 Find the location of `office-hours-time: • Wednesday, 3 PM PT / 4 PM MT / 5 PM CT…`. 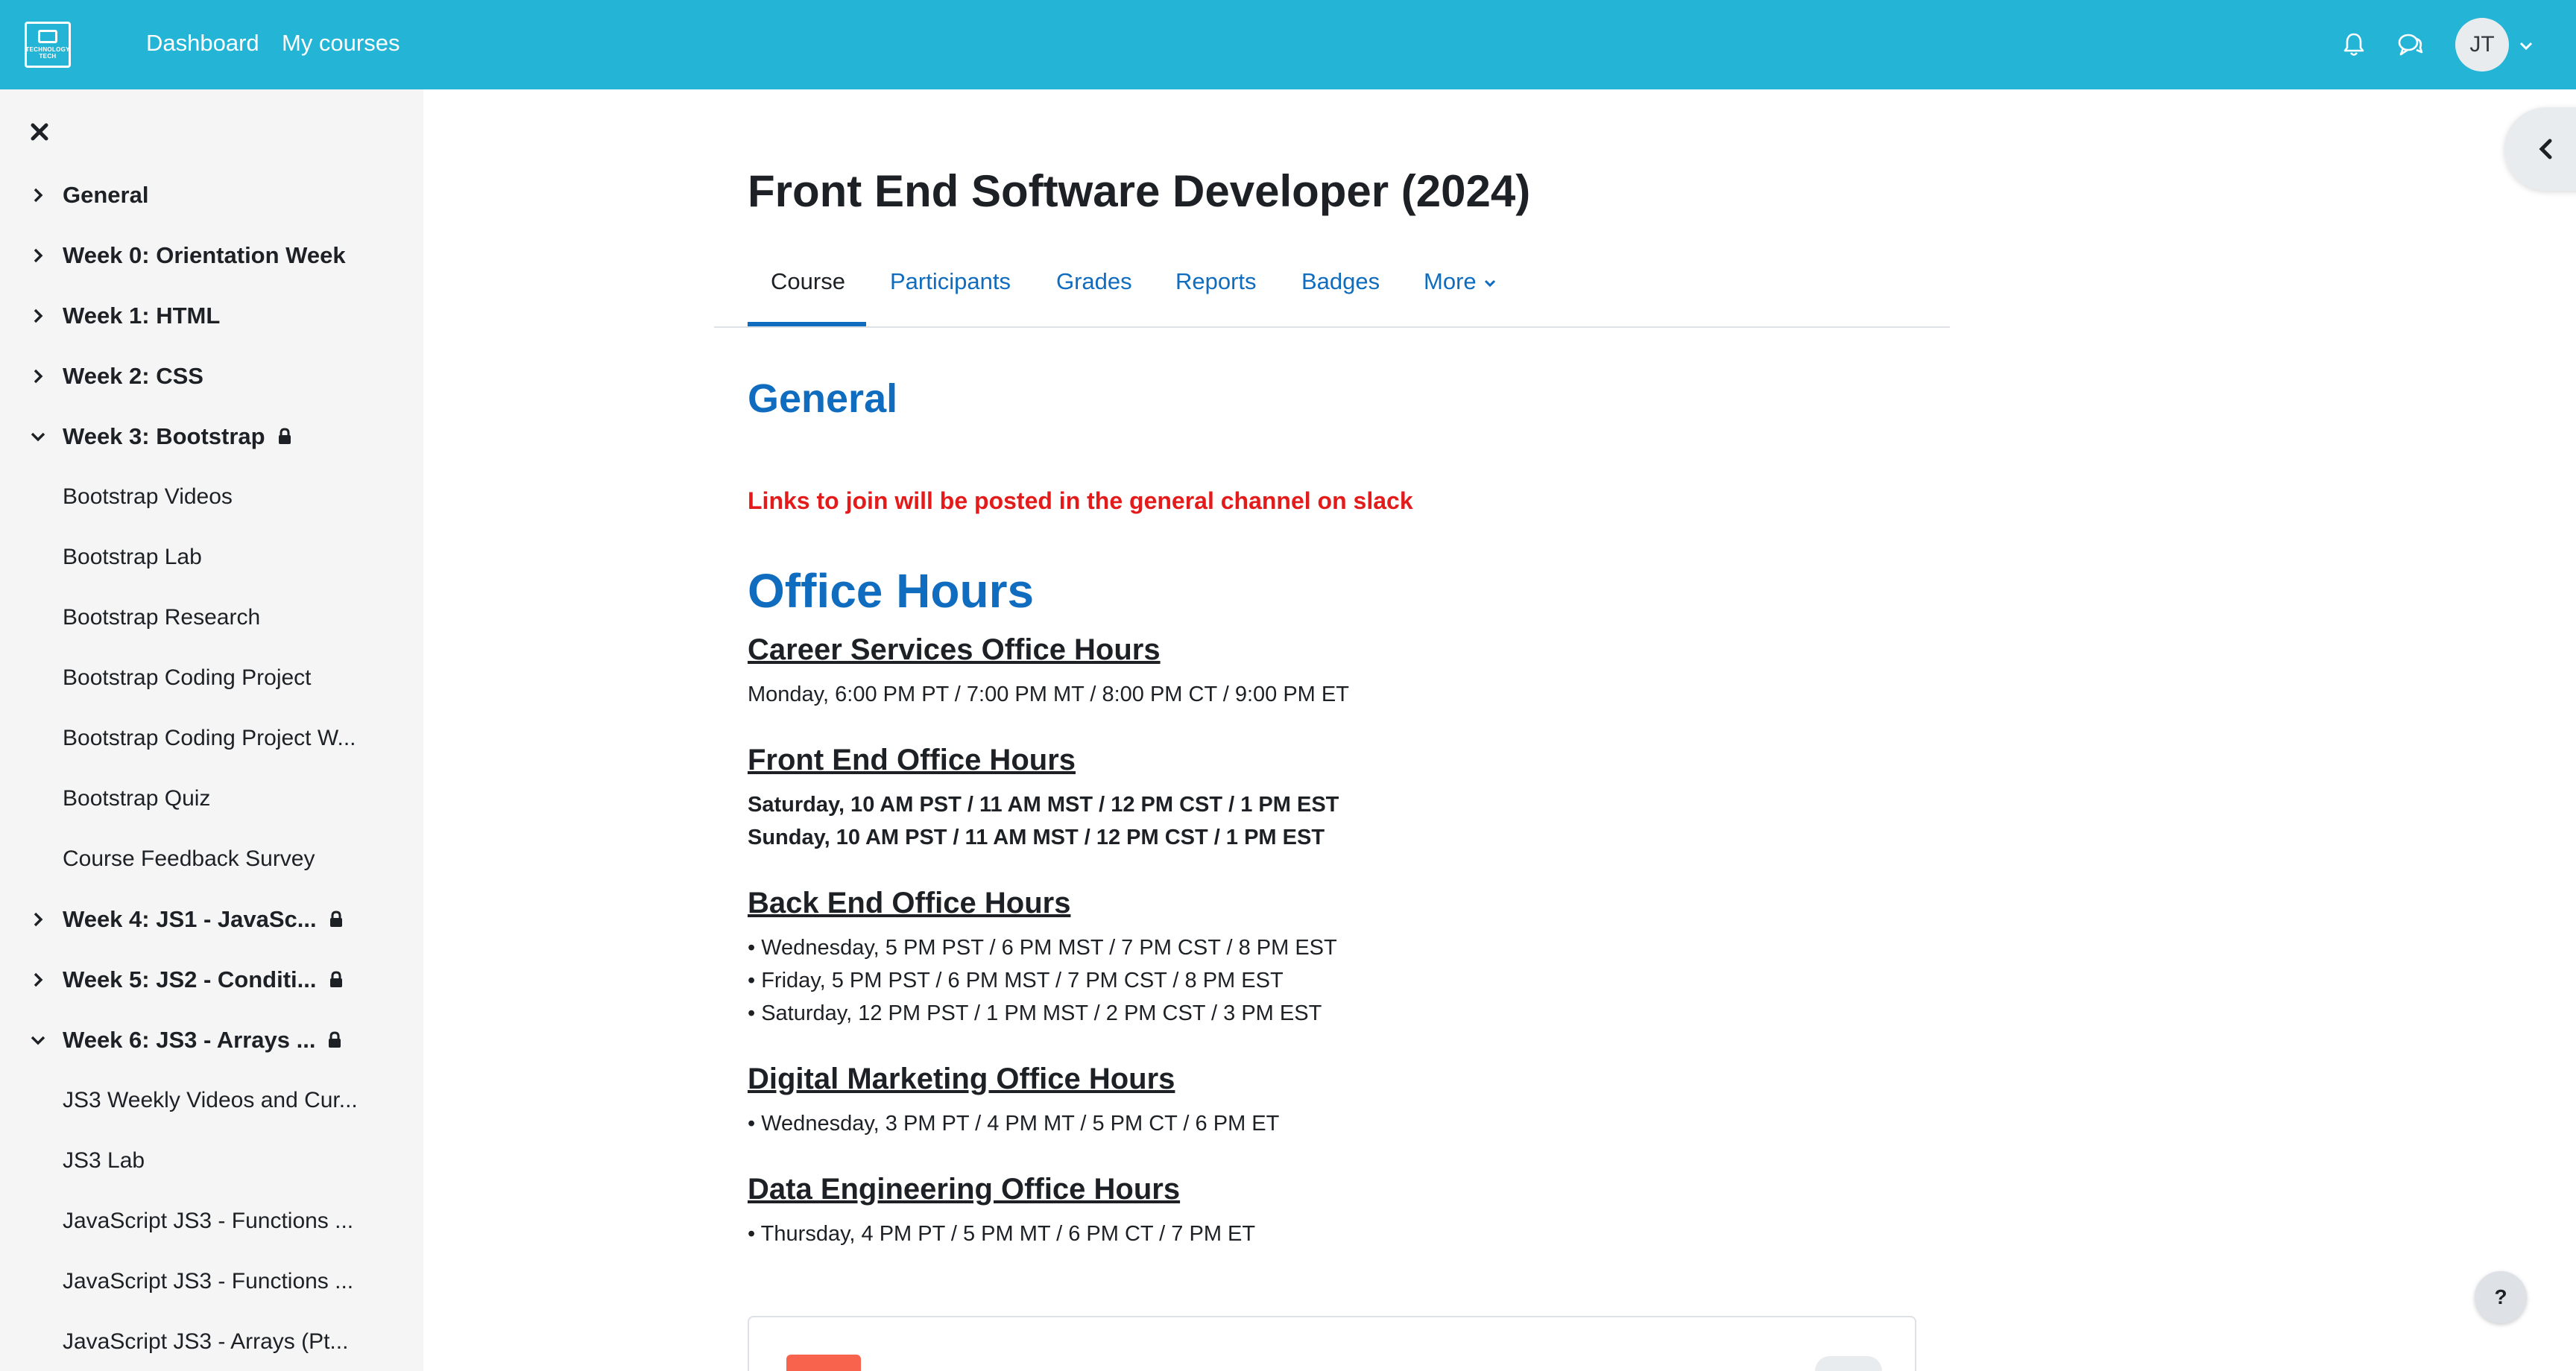

office-hours-time: • Wednesday, 3 PM PT / 4 PM MT / 5 PM CT… is located at coordinates (1014, 1124).